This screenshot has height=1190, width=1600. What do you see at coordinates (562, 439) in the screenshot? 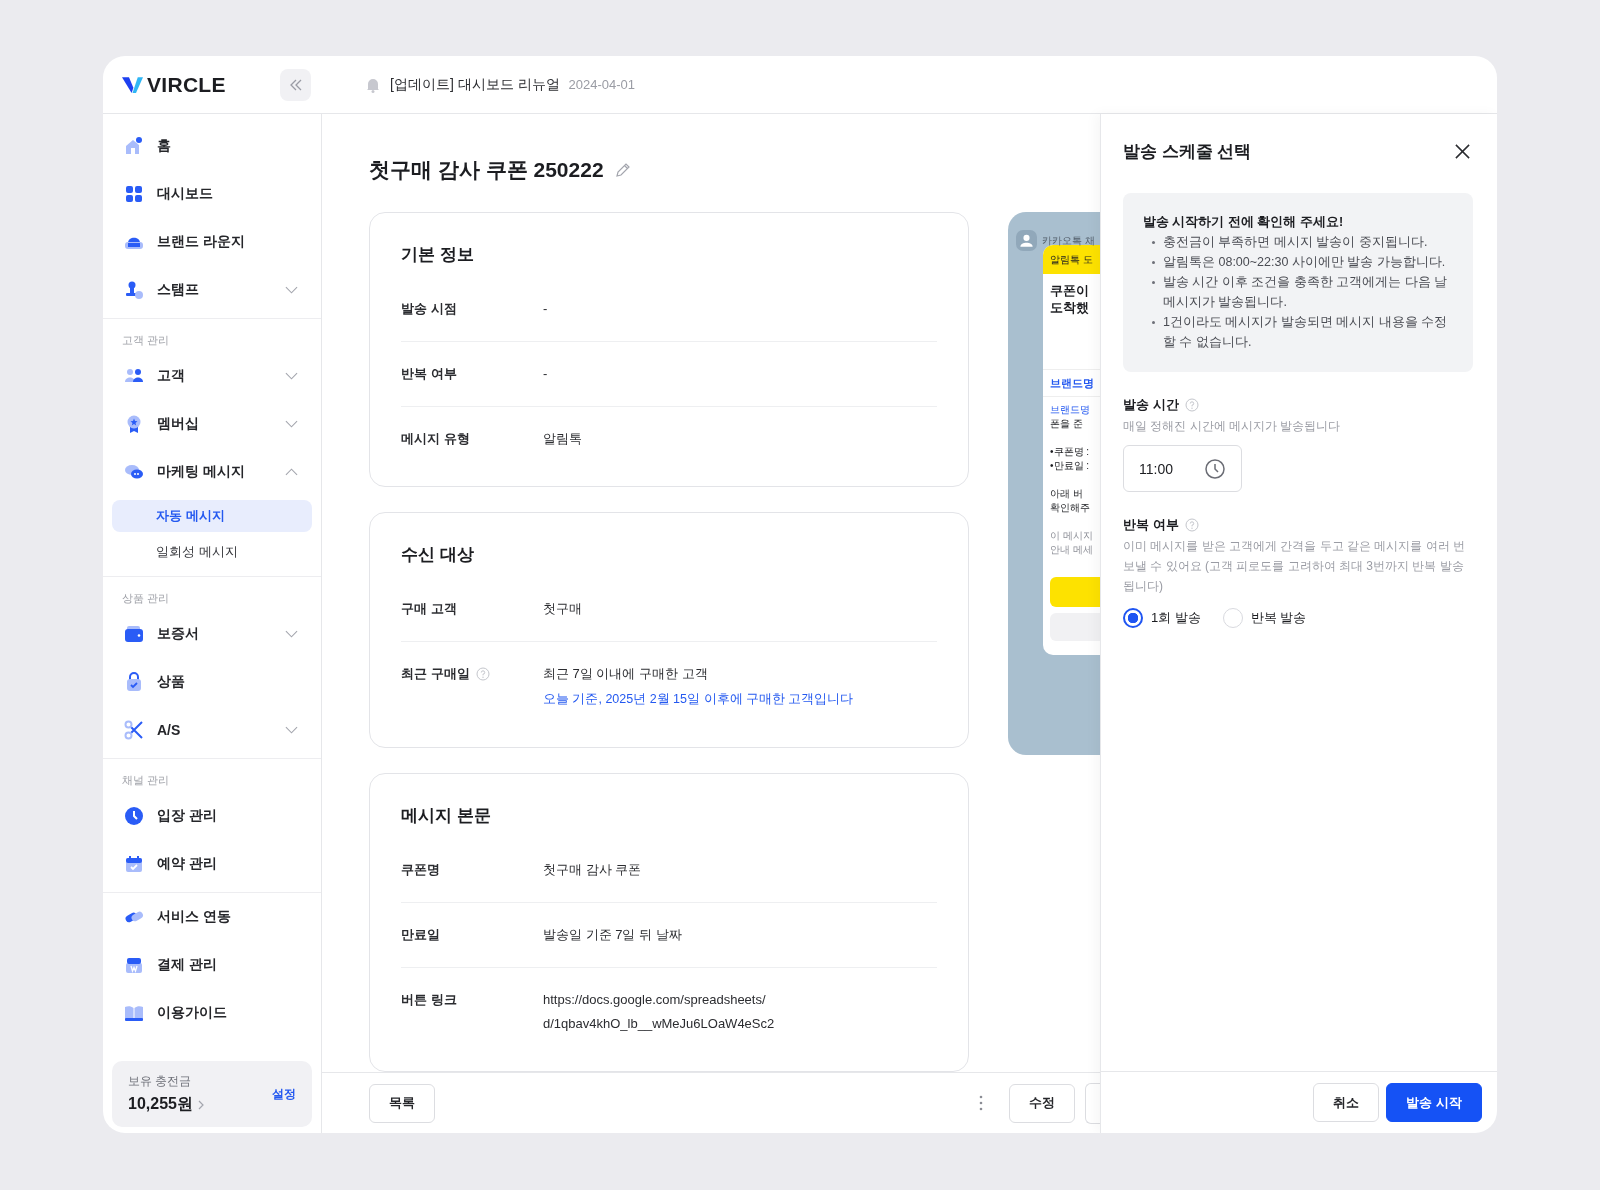
I see `field-value: 알림톡` at bounding box center [562, 439].